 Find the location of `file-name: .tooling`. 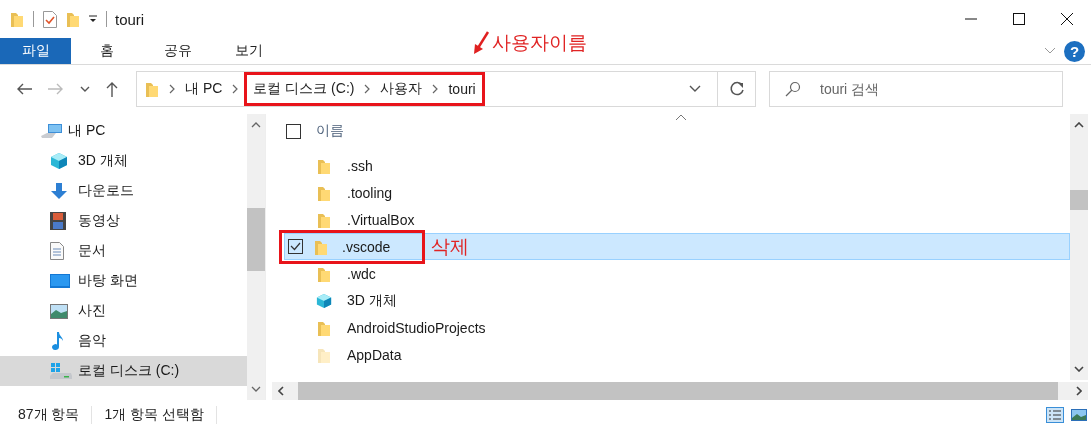

file-name: .tooling is located at coordinates (370, 192).